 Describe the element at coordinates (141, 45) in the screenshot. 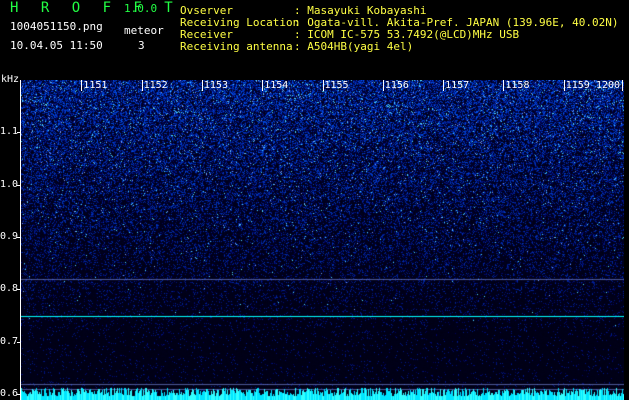

I see `detector-count: 3` at that location.